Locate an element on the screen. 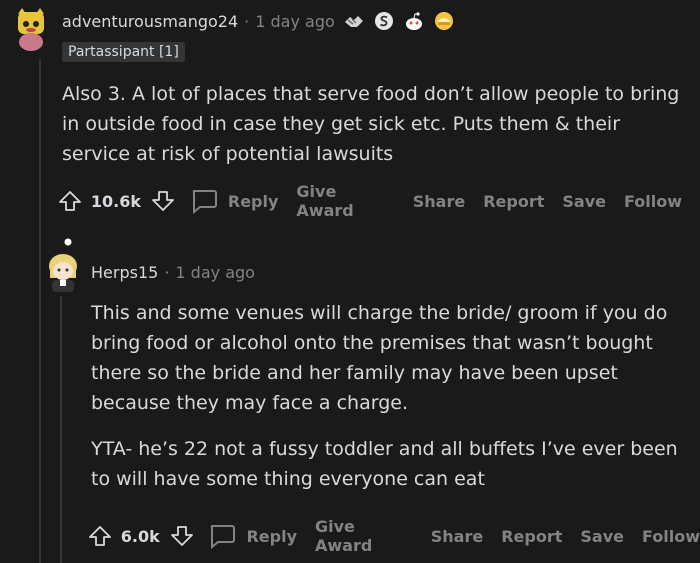 This screenshot has height=563, width=700. awards-row is located at coordinates (399, 21).